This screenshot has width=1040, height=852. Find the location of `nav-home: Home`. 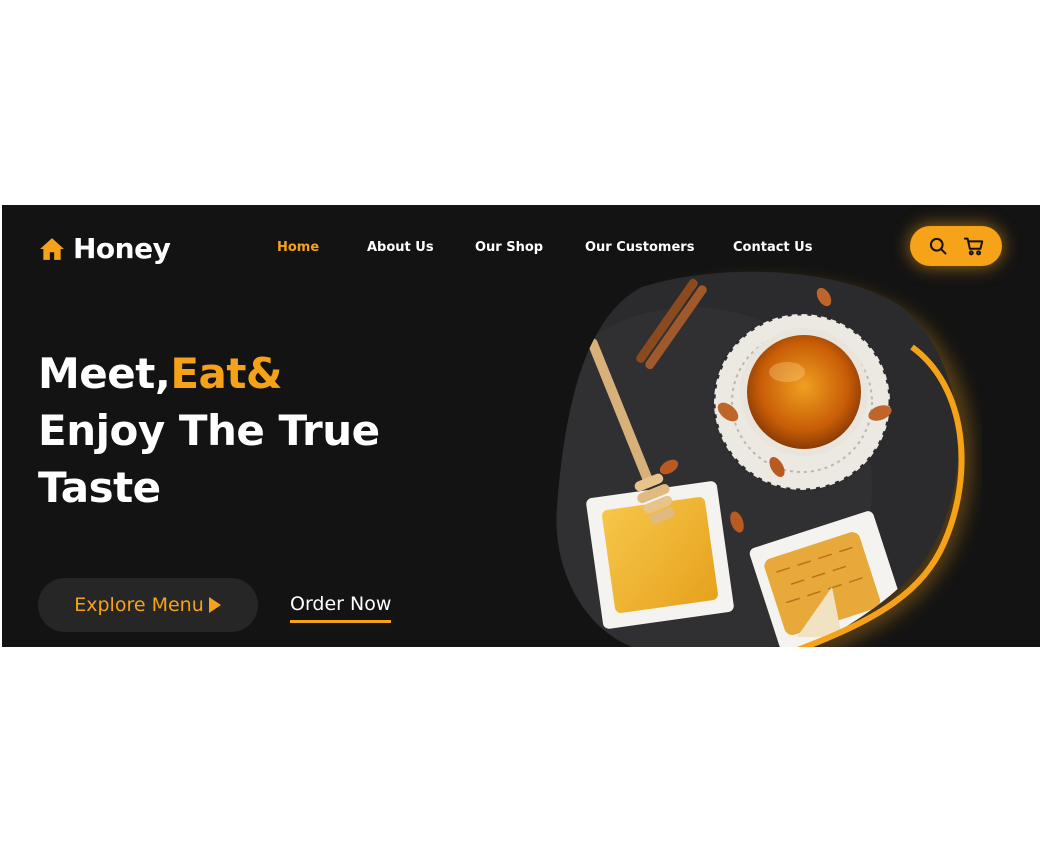

nav-home: Home is located at coordinates (298, 247).